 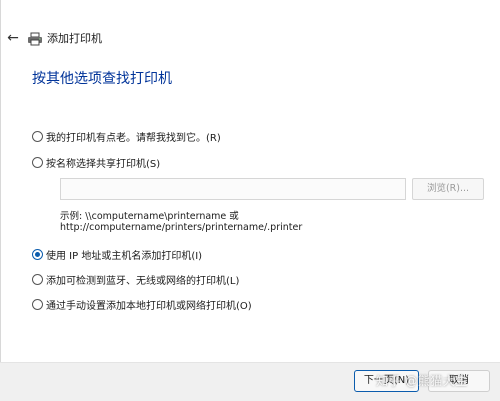 I want to click on watermark: 知乎 @熊猫大生, so click(x=422, y=381).